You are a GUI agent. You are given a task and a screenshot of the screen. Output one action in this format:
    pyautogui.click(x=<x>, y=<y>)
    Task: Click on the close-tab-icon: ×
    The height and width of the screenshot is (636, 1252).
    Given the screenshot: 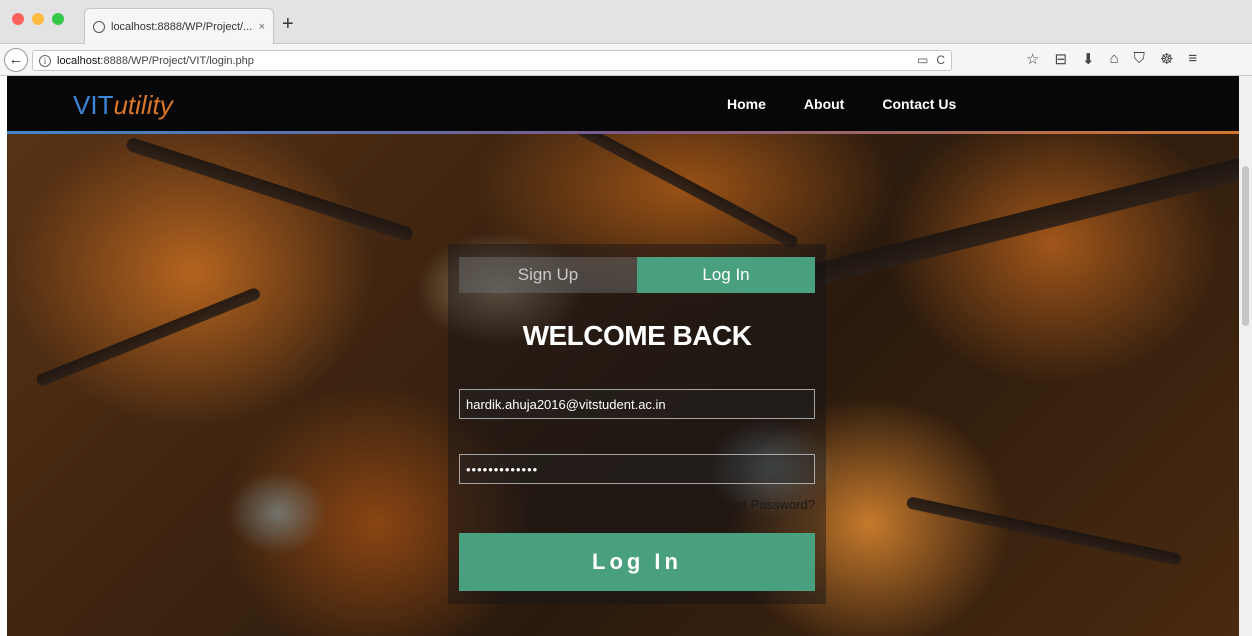 What is the action you would take?
    pyautogui.click(x=262, y=27)
    